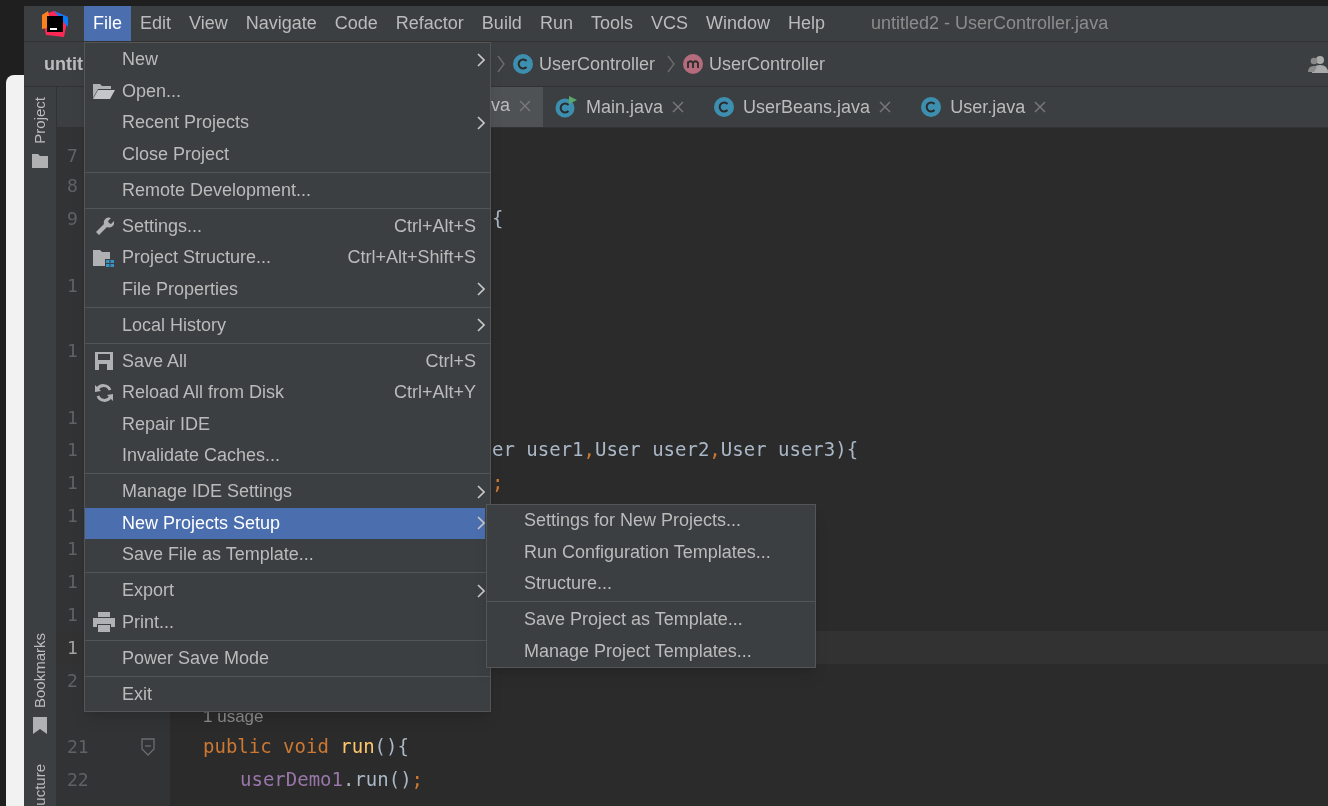 The width and height of the screenshot is (1328, 806). I want to click on code-line: ;, so click(498, 483).